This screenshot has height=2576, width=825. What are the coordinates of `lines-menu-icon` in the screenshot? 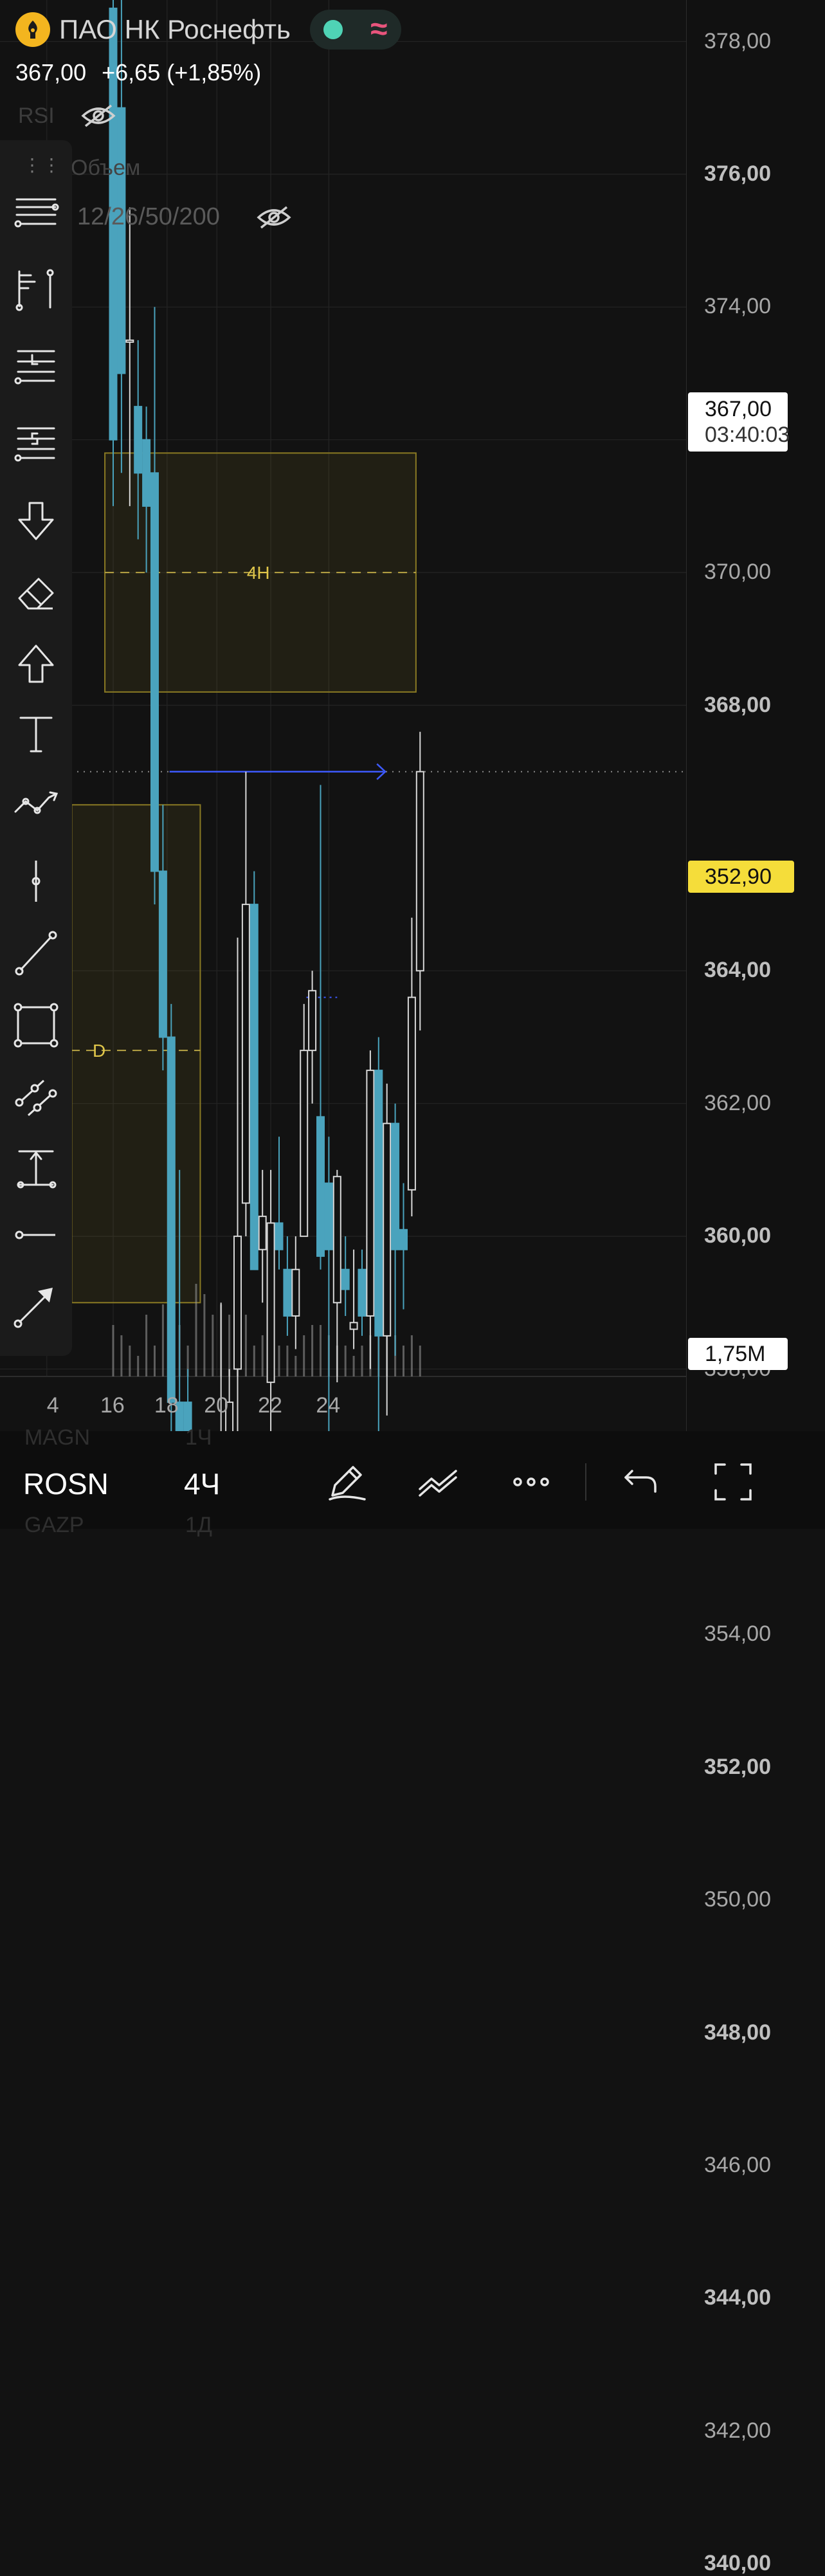 It's located at (36, 212).